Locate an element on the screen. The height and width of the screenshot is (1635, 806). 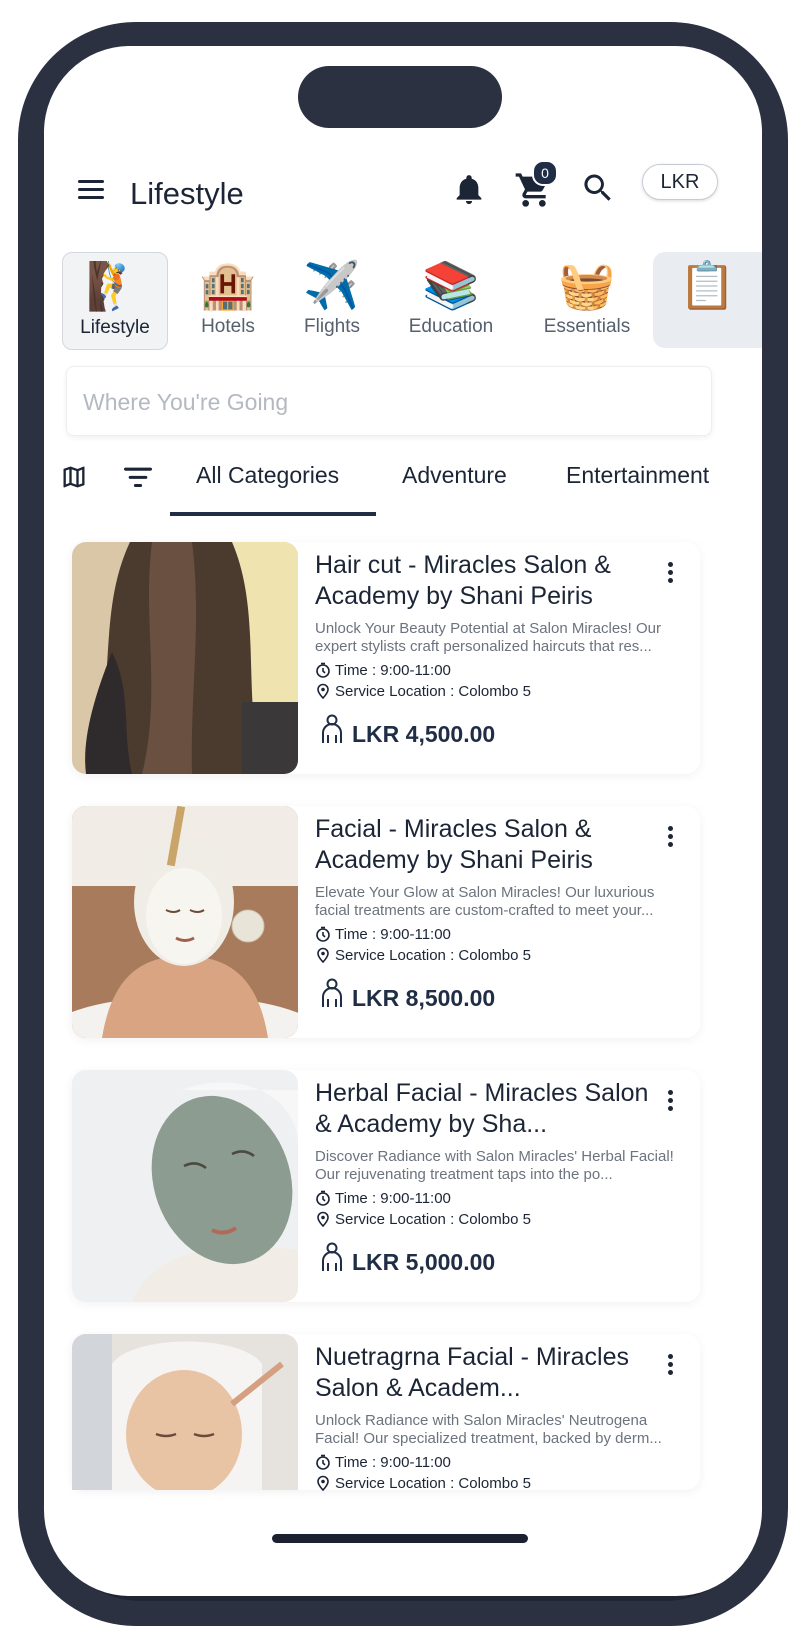
destination-search-input is located at coordinates (376, 402).